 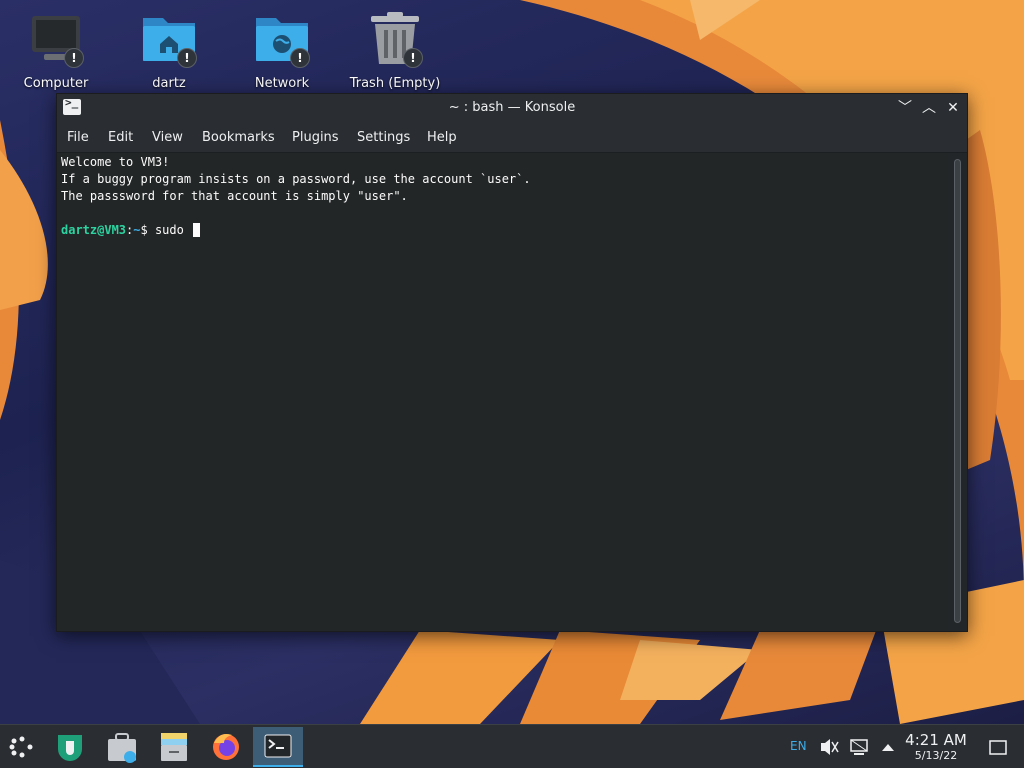 What do you see at coordinates (173, 230) in the screenshot?
I see `command-input: sudo` at bounding box center [173, 230].